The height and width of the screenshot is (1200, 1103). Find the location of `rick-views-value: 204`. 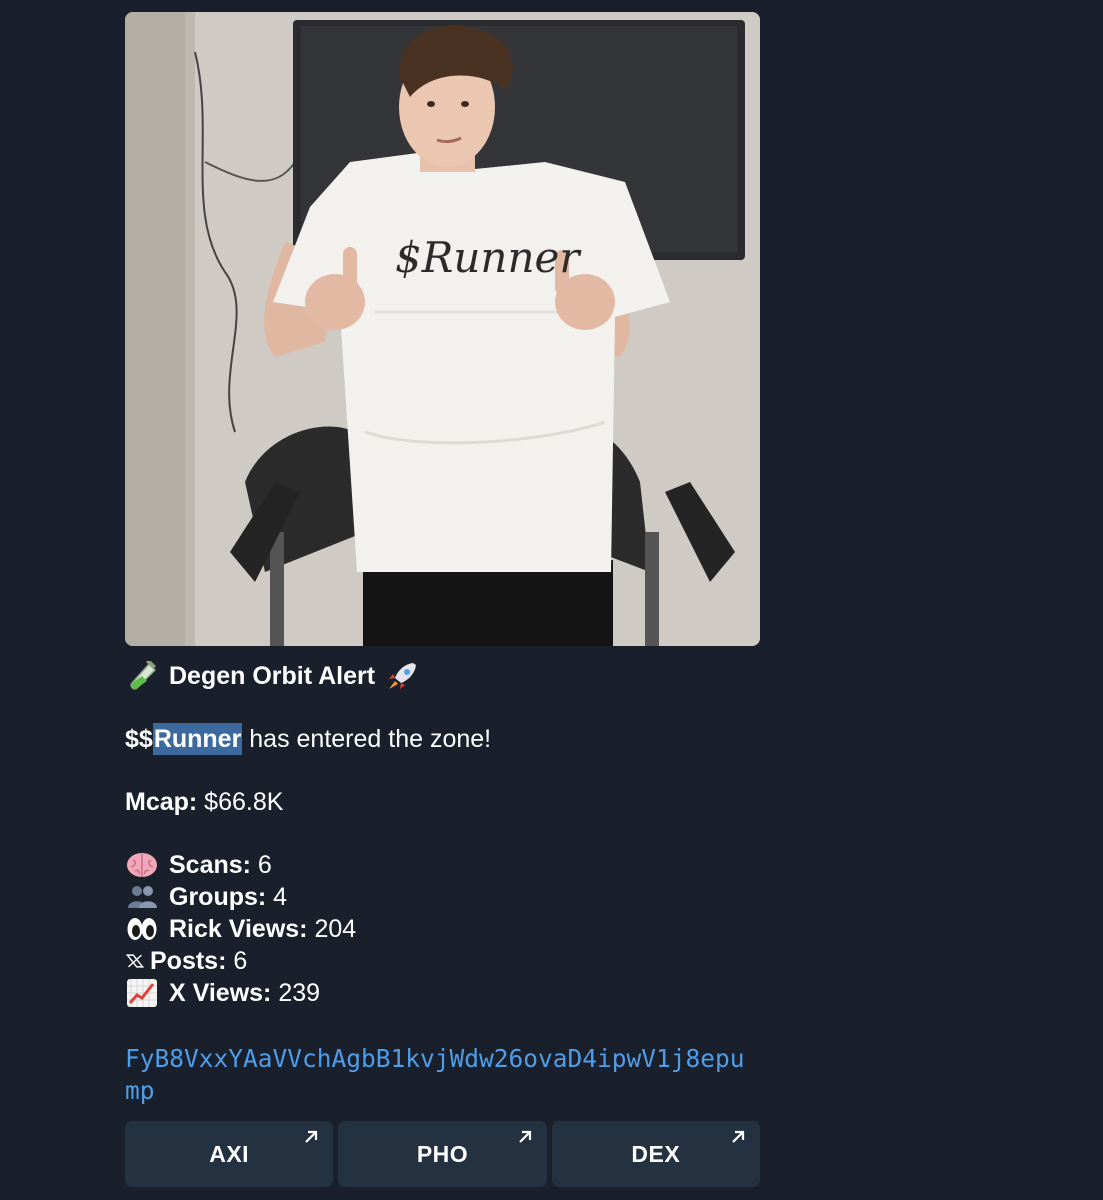

rick-views-value: 204 is located at coordinates (332, 929).